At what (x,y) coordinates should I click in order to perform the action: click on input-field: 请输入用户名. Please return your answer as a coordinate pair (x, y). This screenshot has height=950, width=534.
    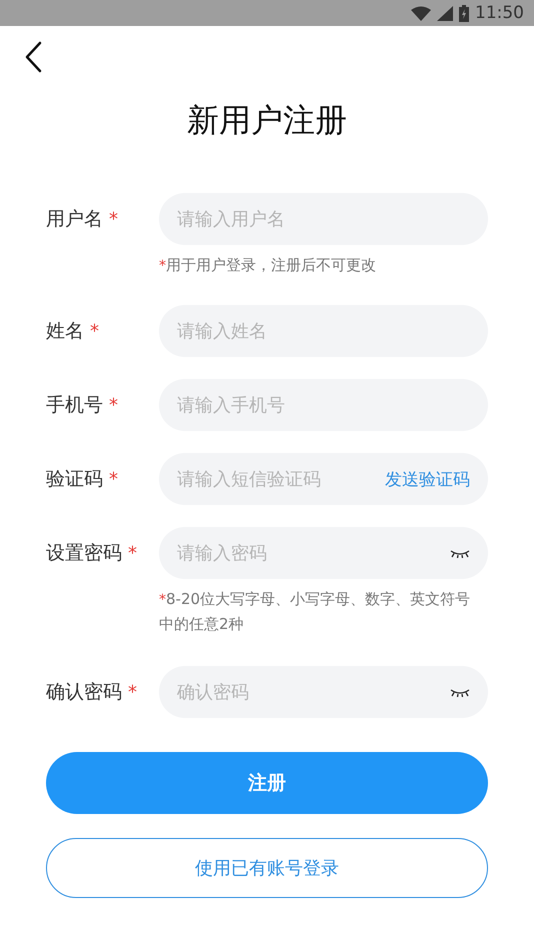
    Looking at the image, I should click on (323, 219).